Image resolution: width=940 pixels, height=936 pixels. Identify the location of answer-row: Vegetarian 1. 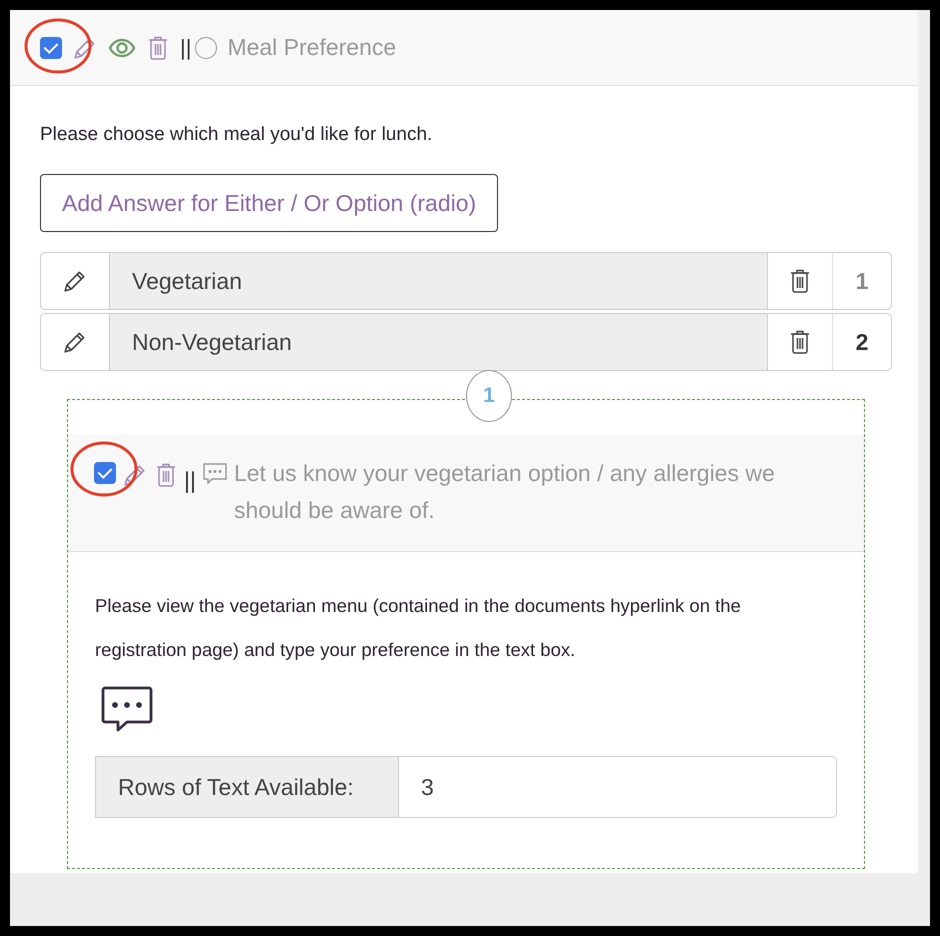
(466, 281).